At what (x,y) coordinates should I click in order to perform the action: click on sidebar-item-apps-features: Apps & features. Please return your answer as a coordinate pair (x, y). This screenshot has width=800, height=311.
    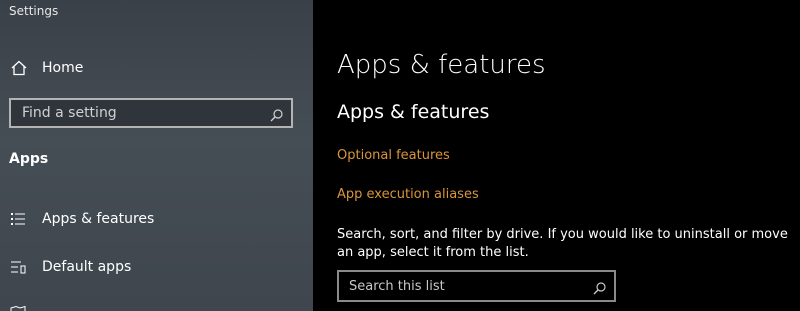
    Looking at the image, I should click on (82, 219).